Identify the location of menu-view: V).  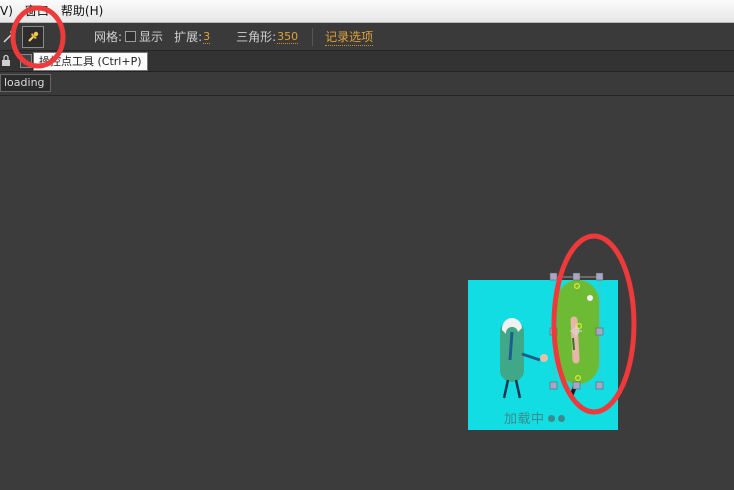
(9, 11).